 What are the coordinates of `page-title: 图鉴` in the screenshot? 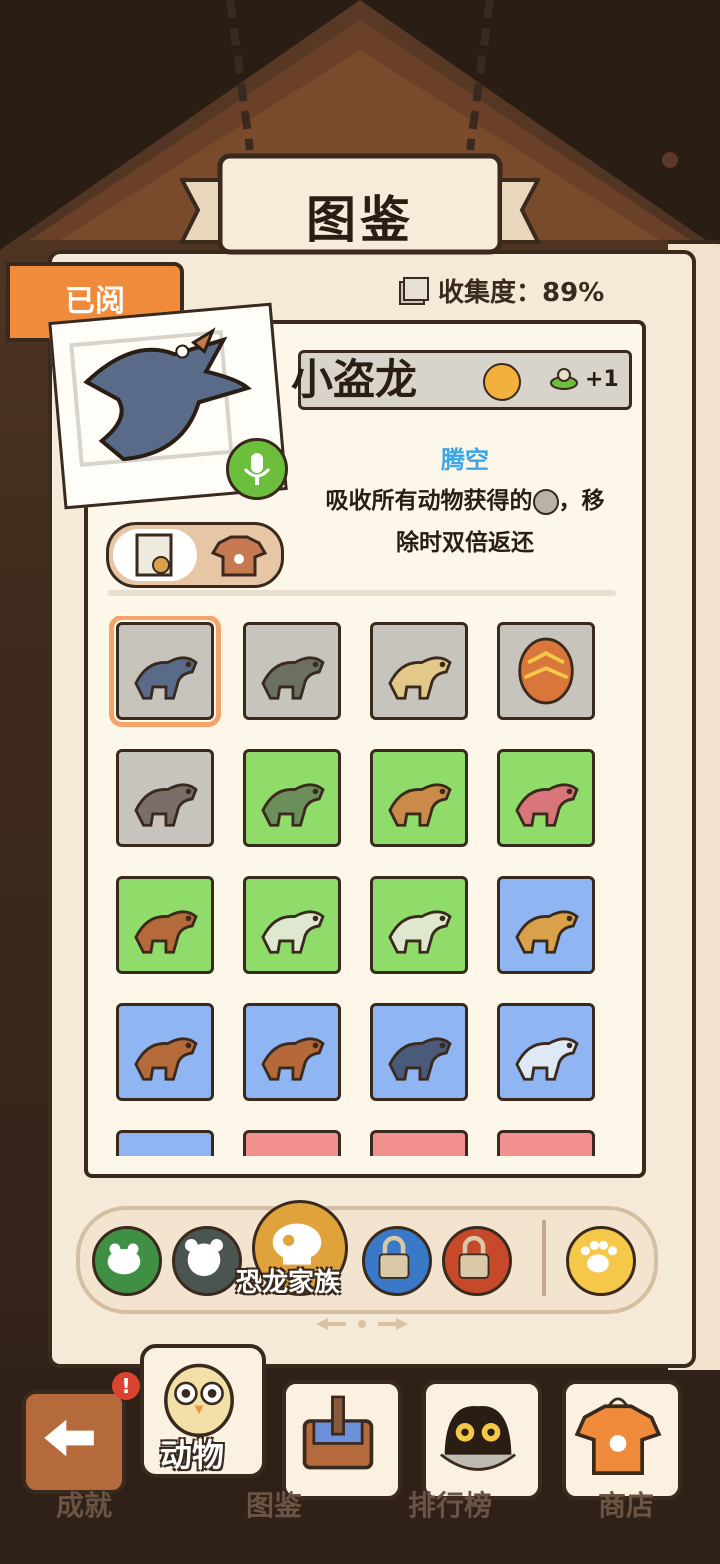 It's located at (360, 220).